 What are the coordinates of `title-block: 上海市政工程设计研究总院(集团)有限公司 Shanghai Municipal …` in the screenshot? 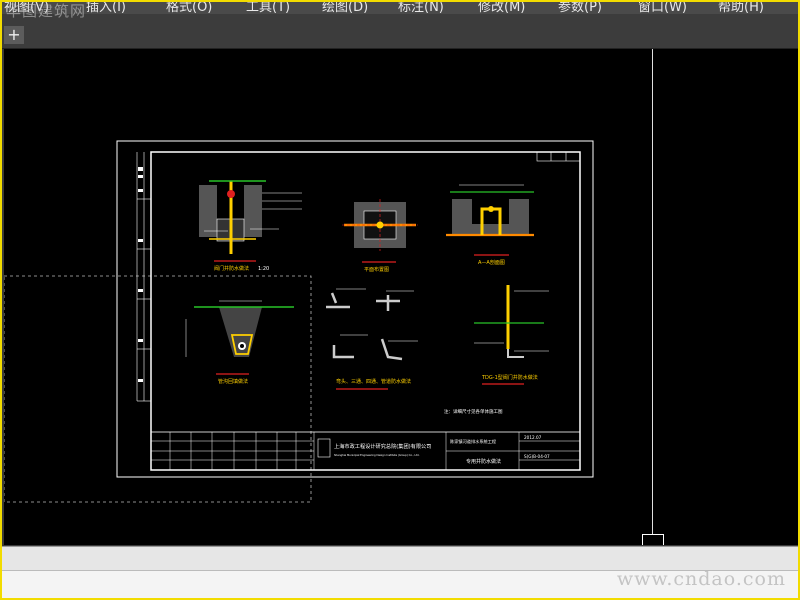 It's located at (365, 451).